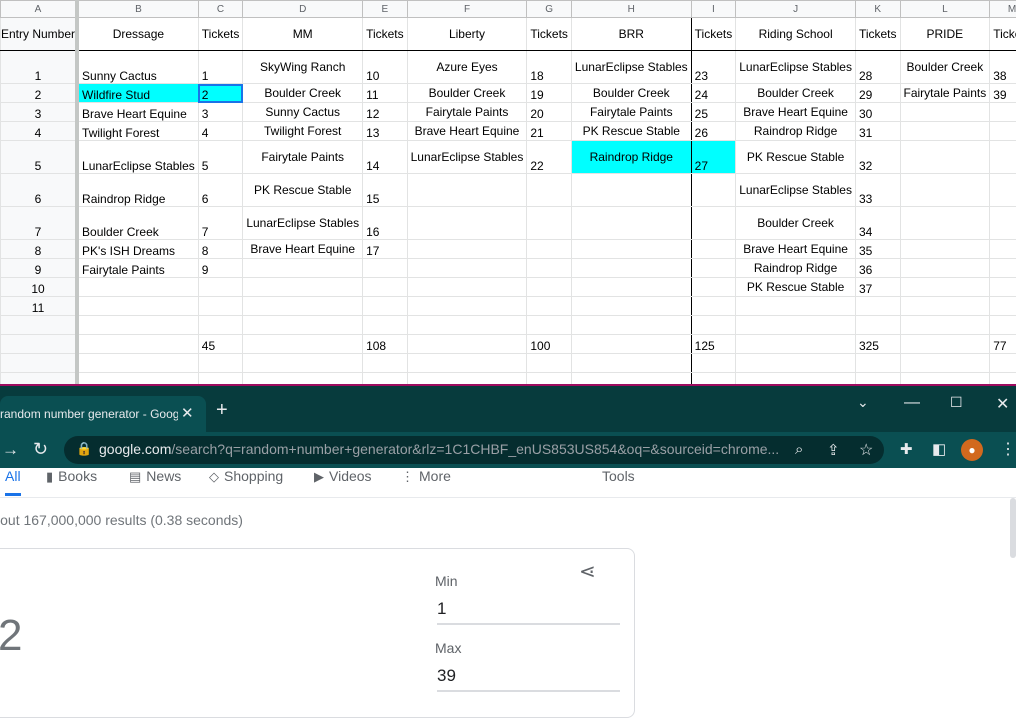 Image resolution: width=1016 pixels, height=718 pixels. Describe the element at coordinates (222, 410) in the screenshot. I see `new-tab-icon: +` at that location.